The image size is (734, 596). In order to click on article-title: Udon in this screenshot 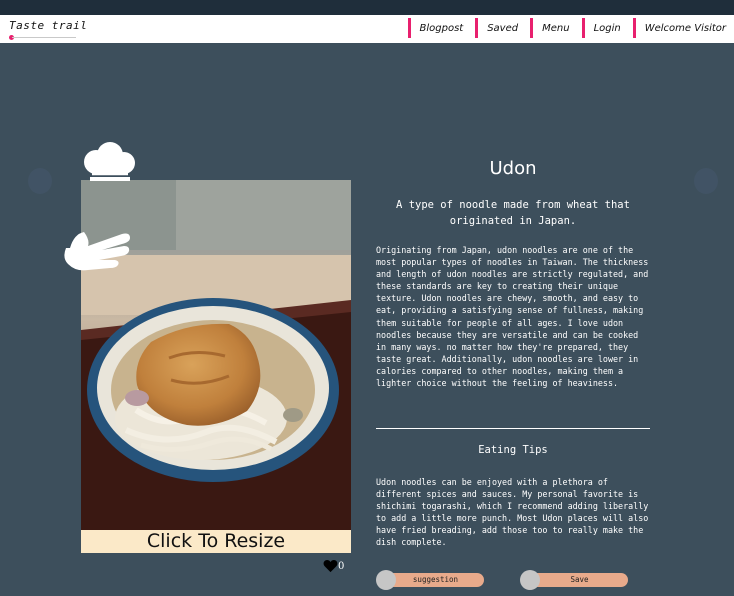, I will do `click(513, 168)`.